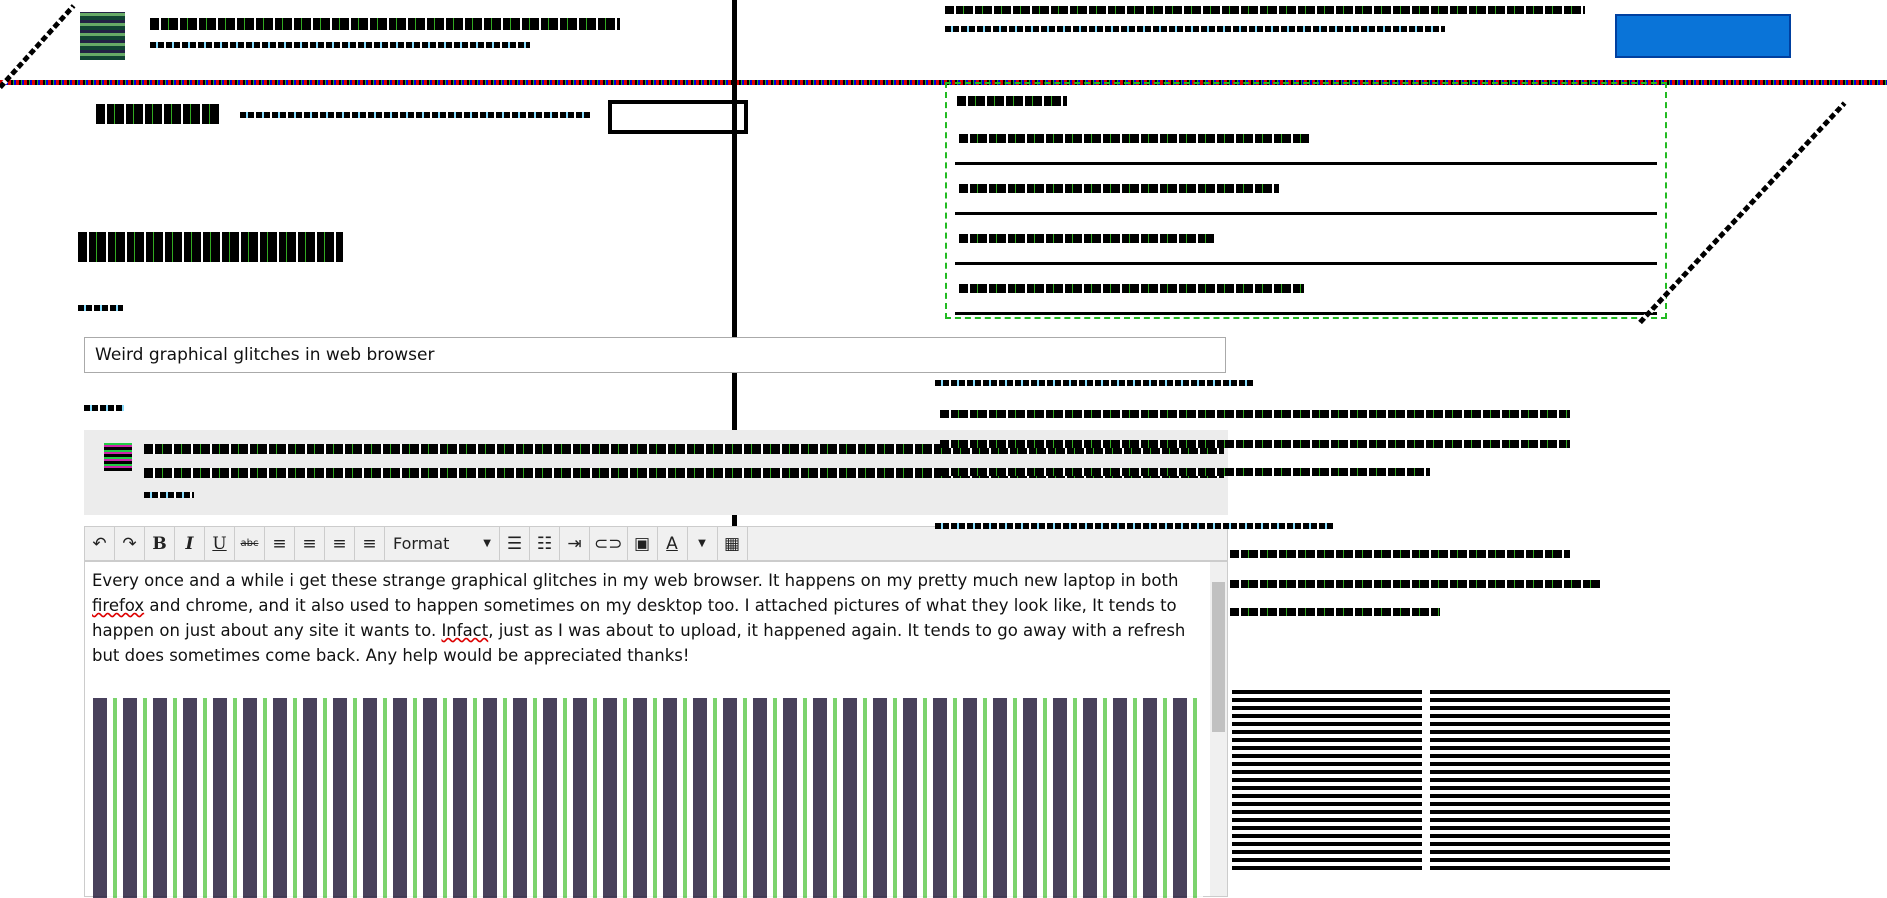  What do you see at coordinates (673, 543) in the screenshot?
I see `text-color-button: A` at bounding box center [673, 543].